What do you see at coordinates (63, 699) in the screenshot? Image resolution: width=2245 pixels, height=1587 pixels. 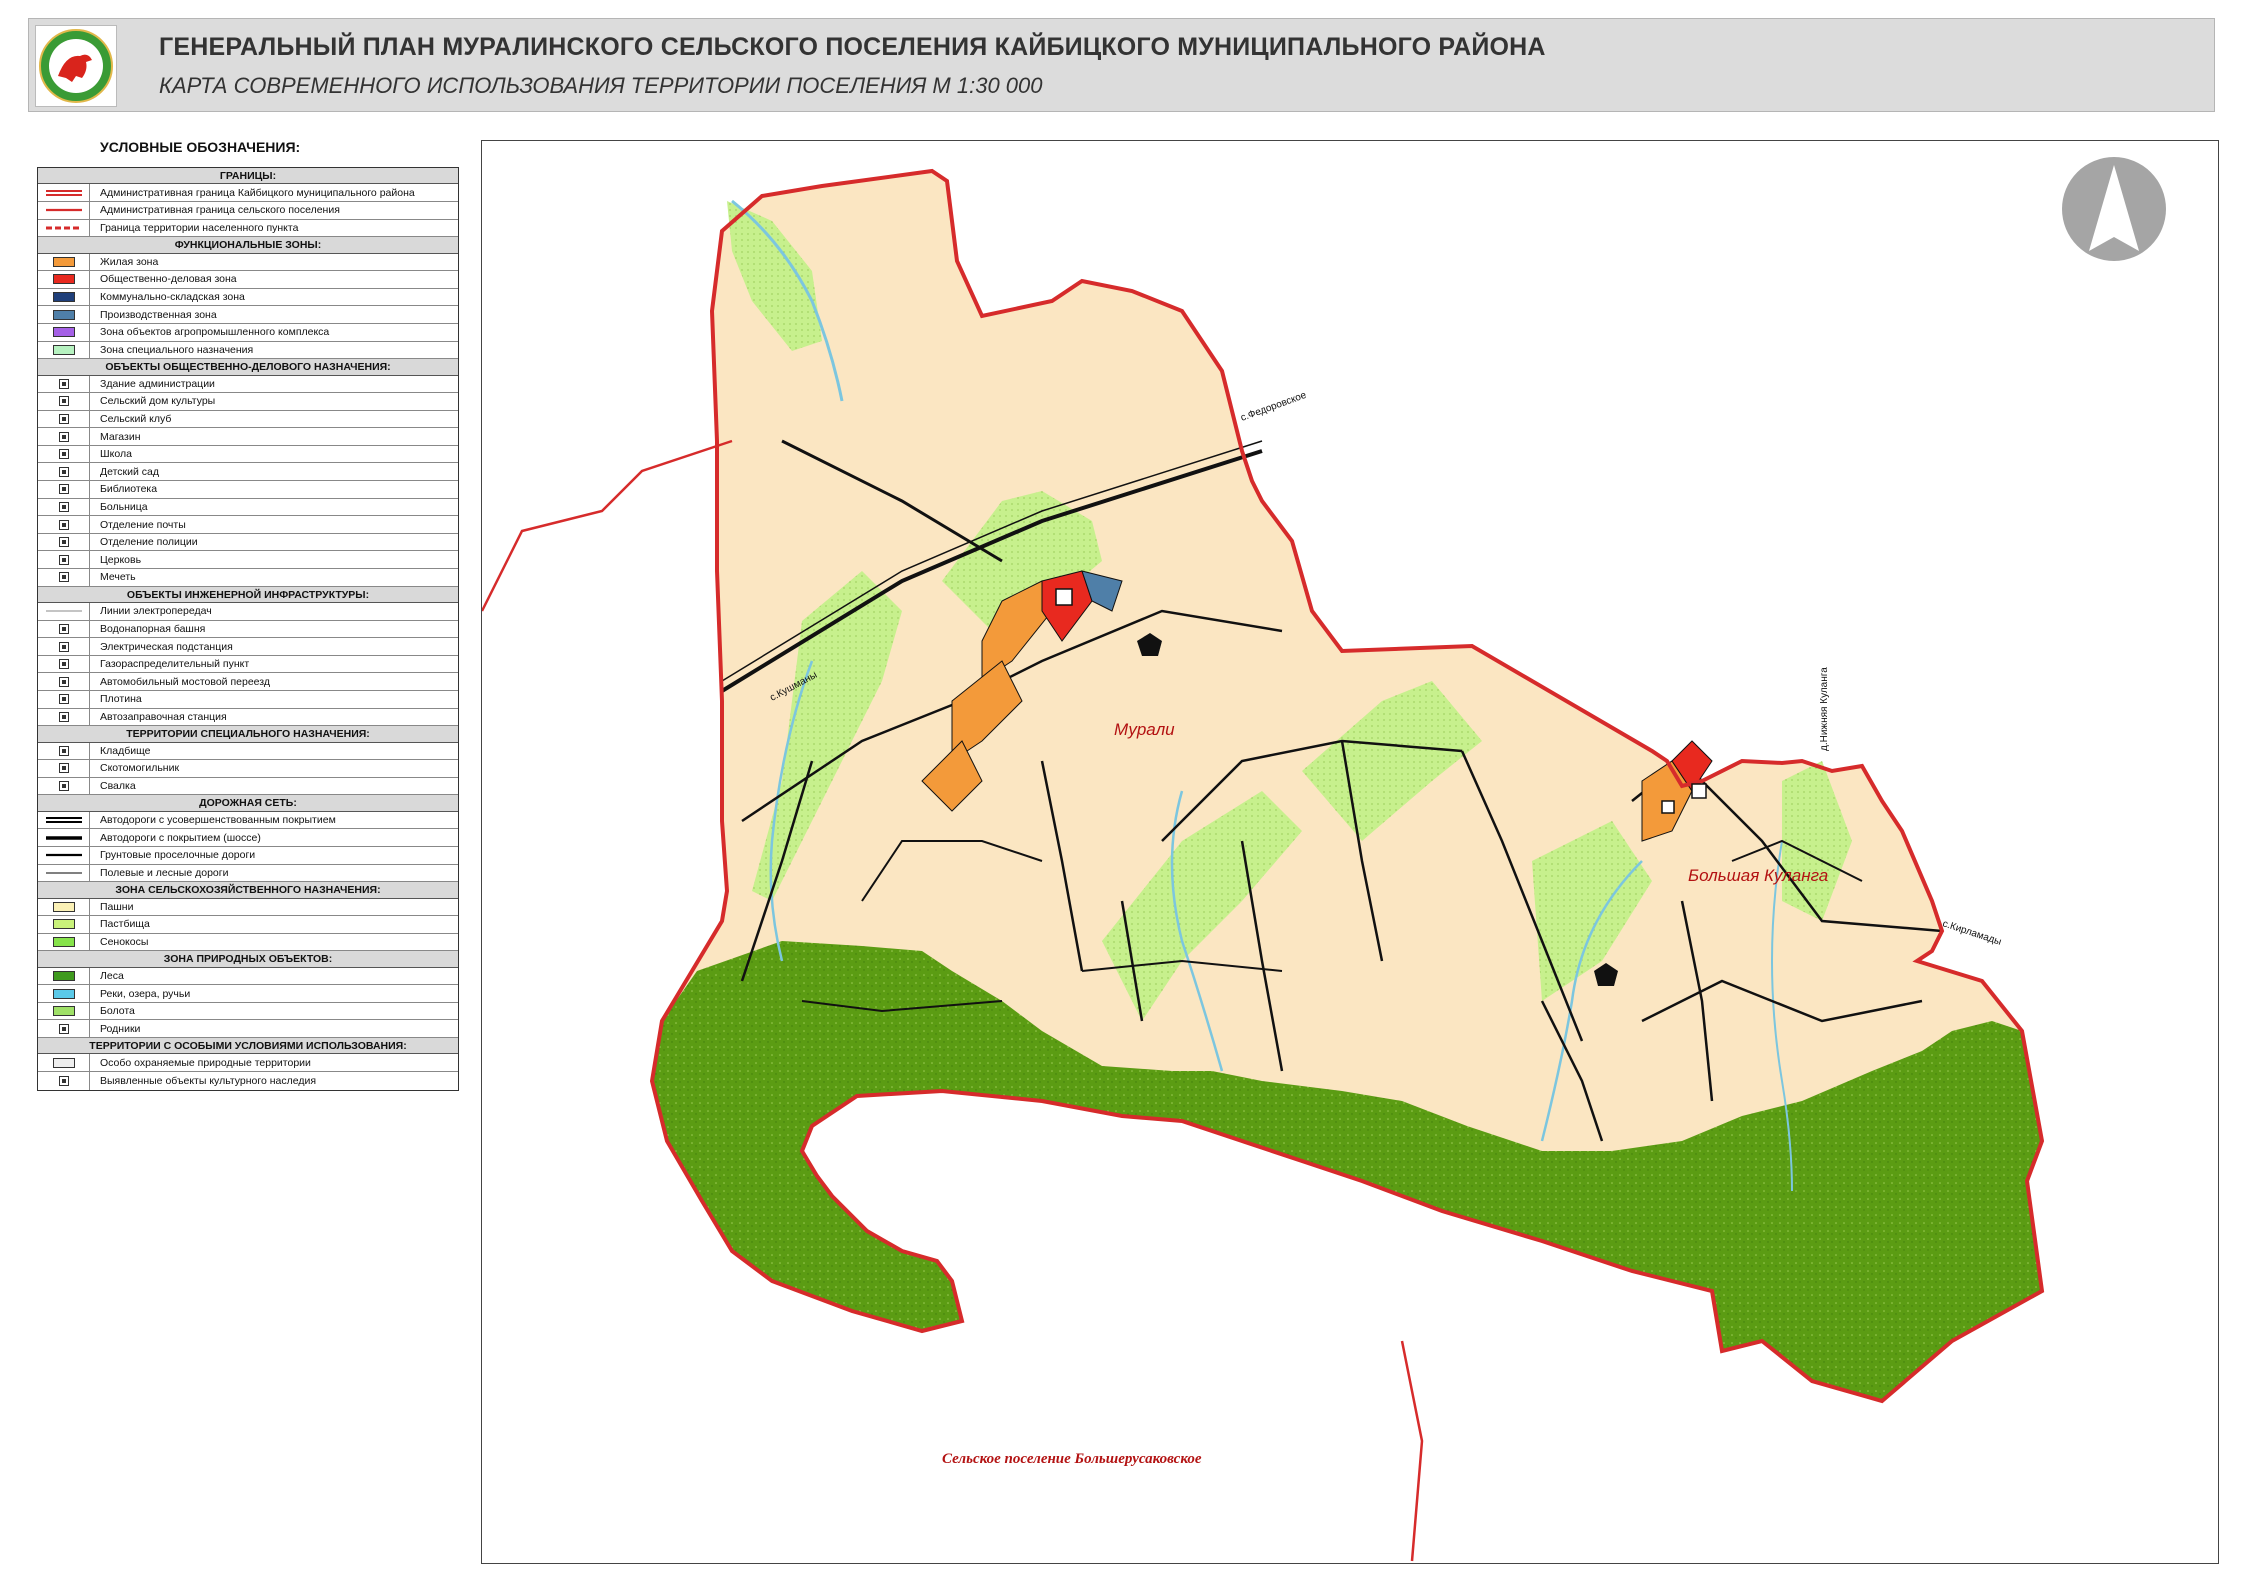 I see `dam-icon` at bounding box center [63, 699].